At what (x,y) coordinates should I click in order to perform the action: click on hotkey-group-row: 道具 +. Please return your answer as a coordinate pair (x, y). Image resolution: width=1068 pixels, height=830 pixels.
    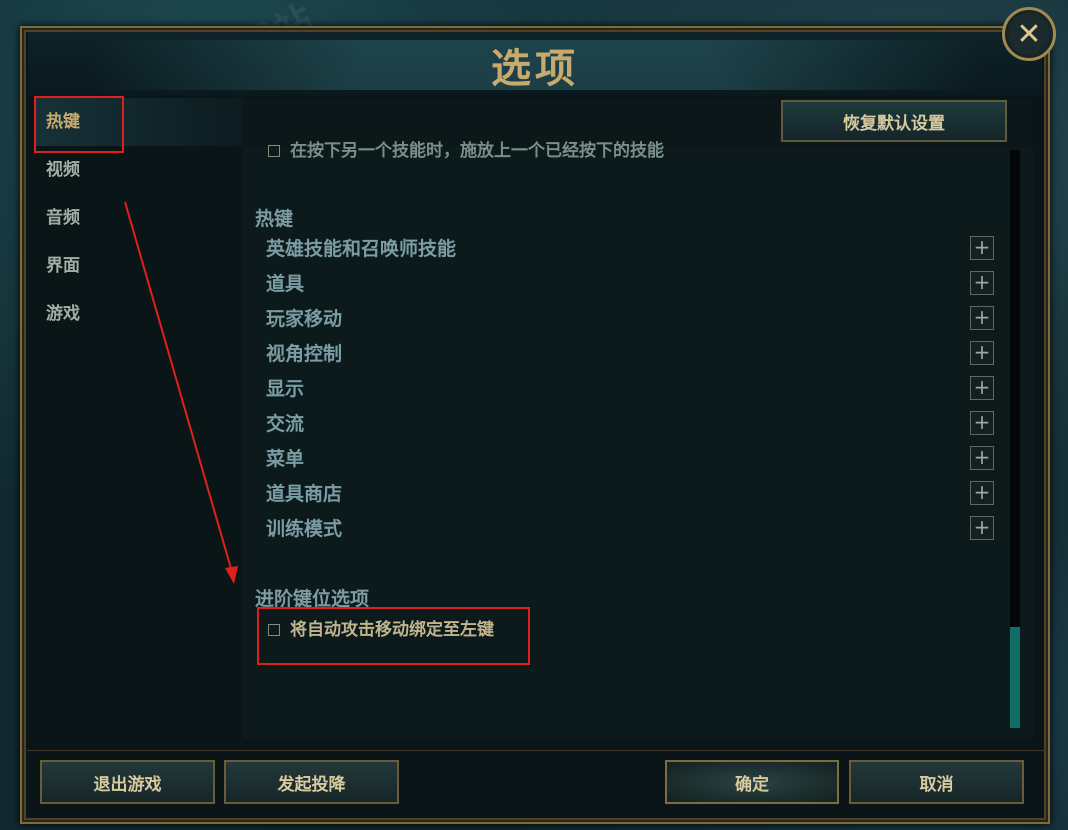
    Looking at the image, I should click on (631, 284).